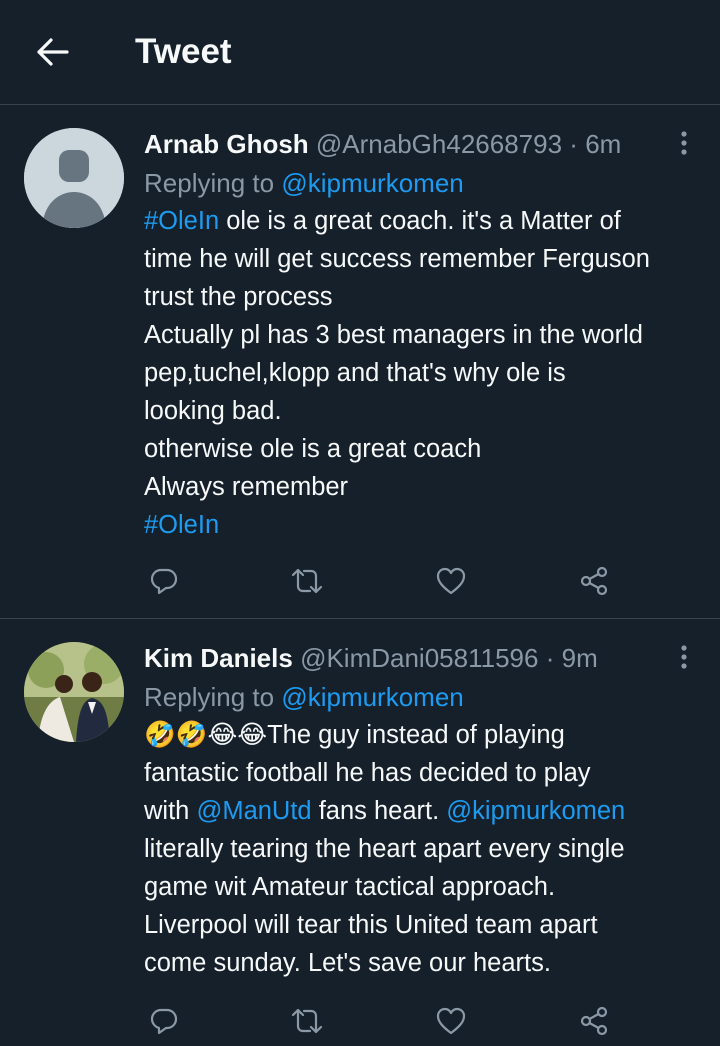 This screenshot has height=1046, width=720. What do you see at coordinates (420, 221) in the screenshot?
I see `text-line: ole is a great coach. it's a Matter of` at bounding box center [420, 221].